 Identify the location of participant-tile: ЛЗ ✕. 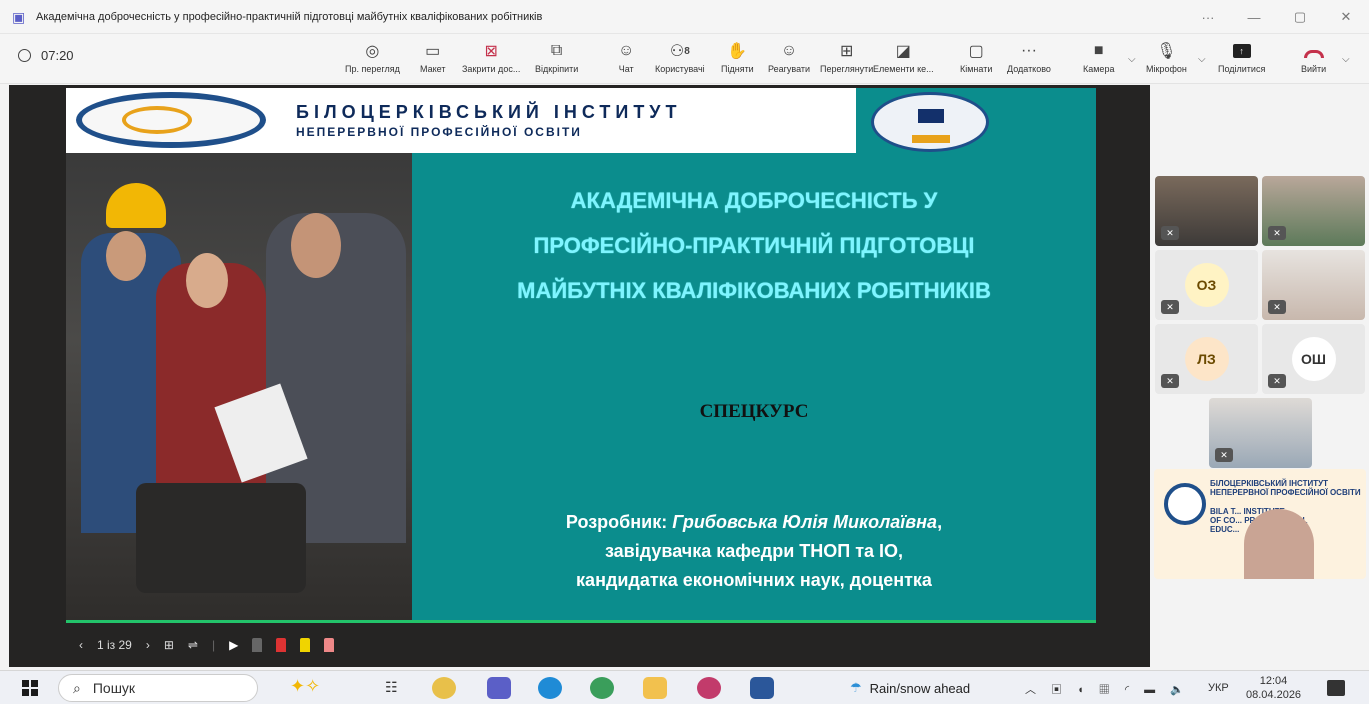
(1206, 359).